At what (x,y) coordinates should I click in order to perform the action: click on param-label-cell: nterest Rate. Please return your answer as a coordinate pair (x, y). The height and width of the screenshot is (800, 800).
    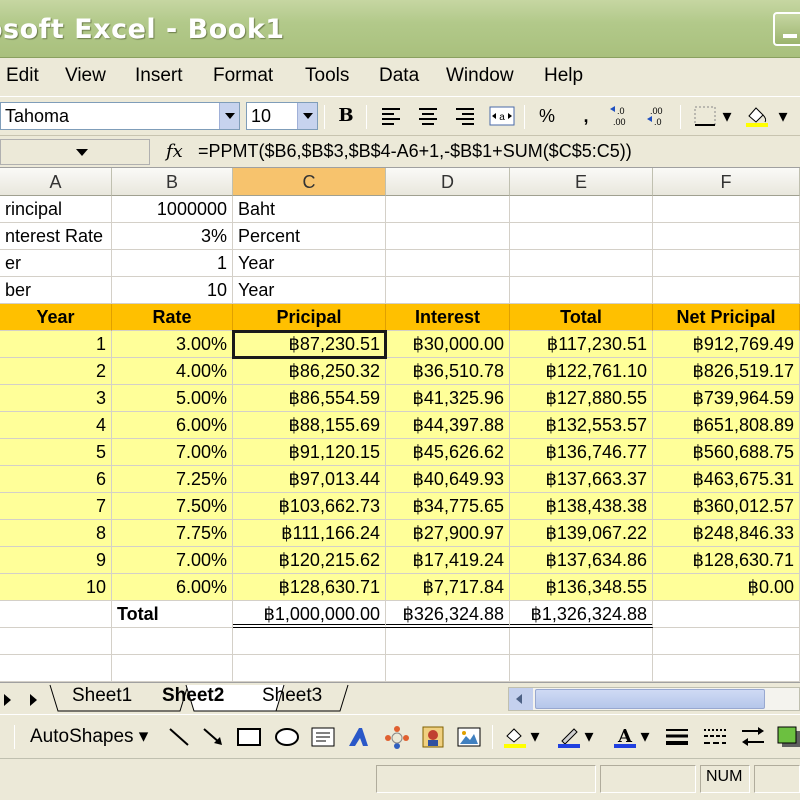
    Looking at the image, I should click on (56, 236).